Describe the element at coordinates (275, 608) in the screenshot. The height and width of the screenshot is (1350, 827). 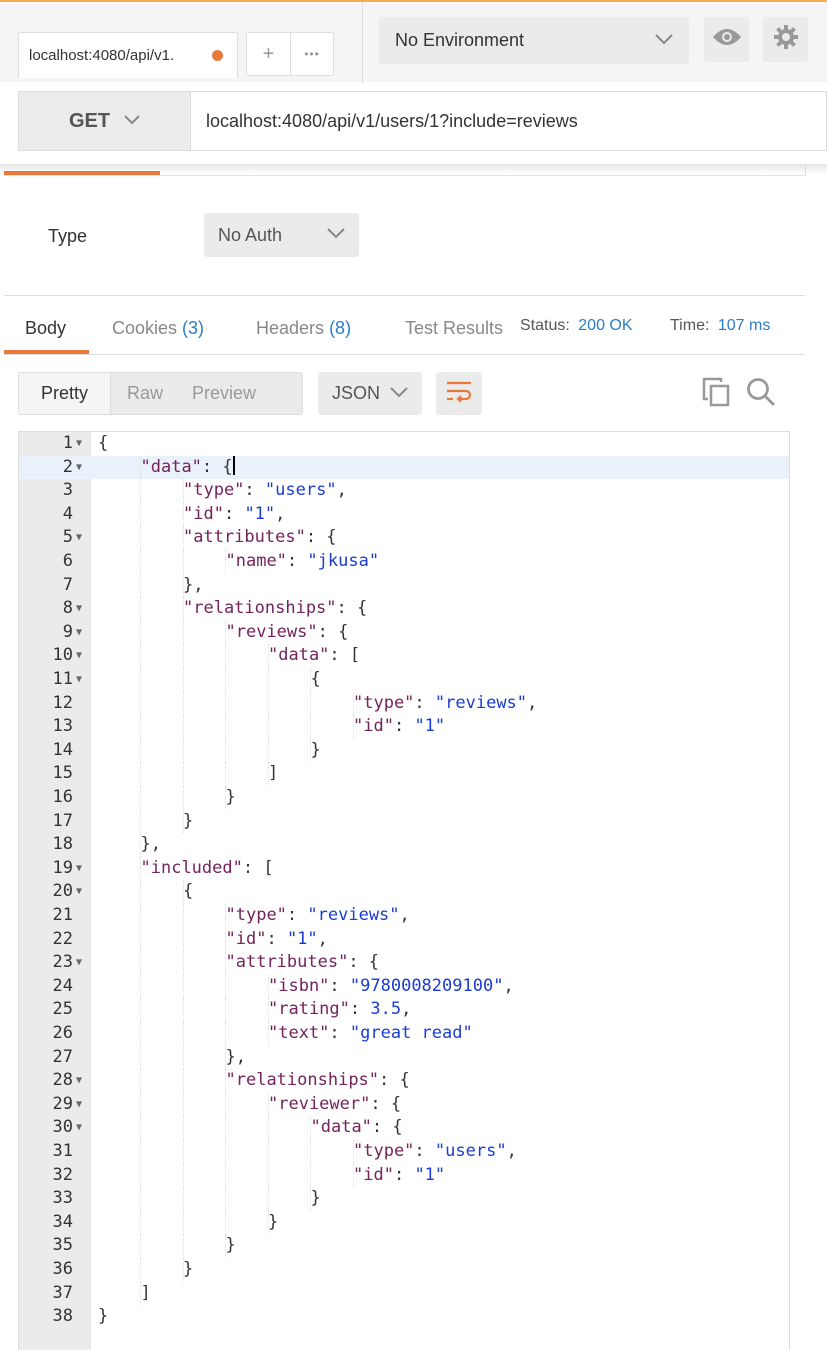
I see `code-text: "relationships": {` at that location.